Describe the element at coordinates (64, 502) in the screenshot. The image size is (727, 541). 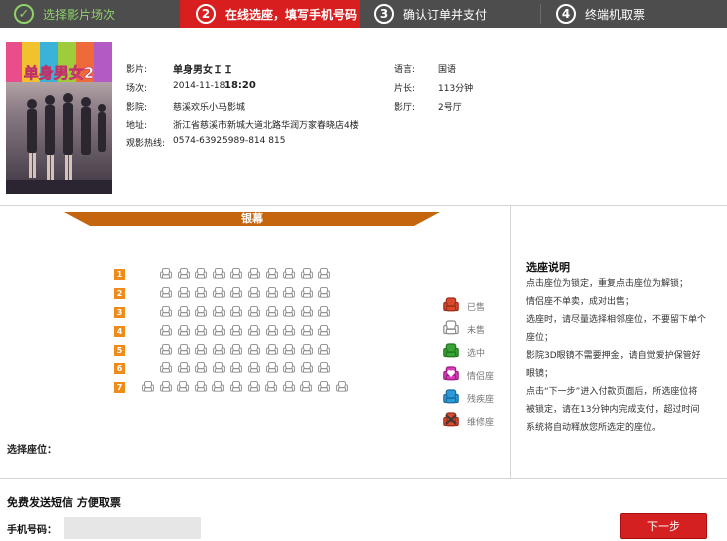
I see `sms-title: 免费发送短信 方便取票` at that location.